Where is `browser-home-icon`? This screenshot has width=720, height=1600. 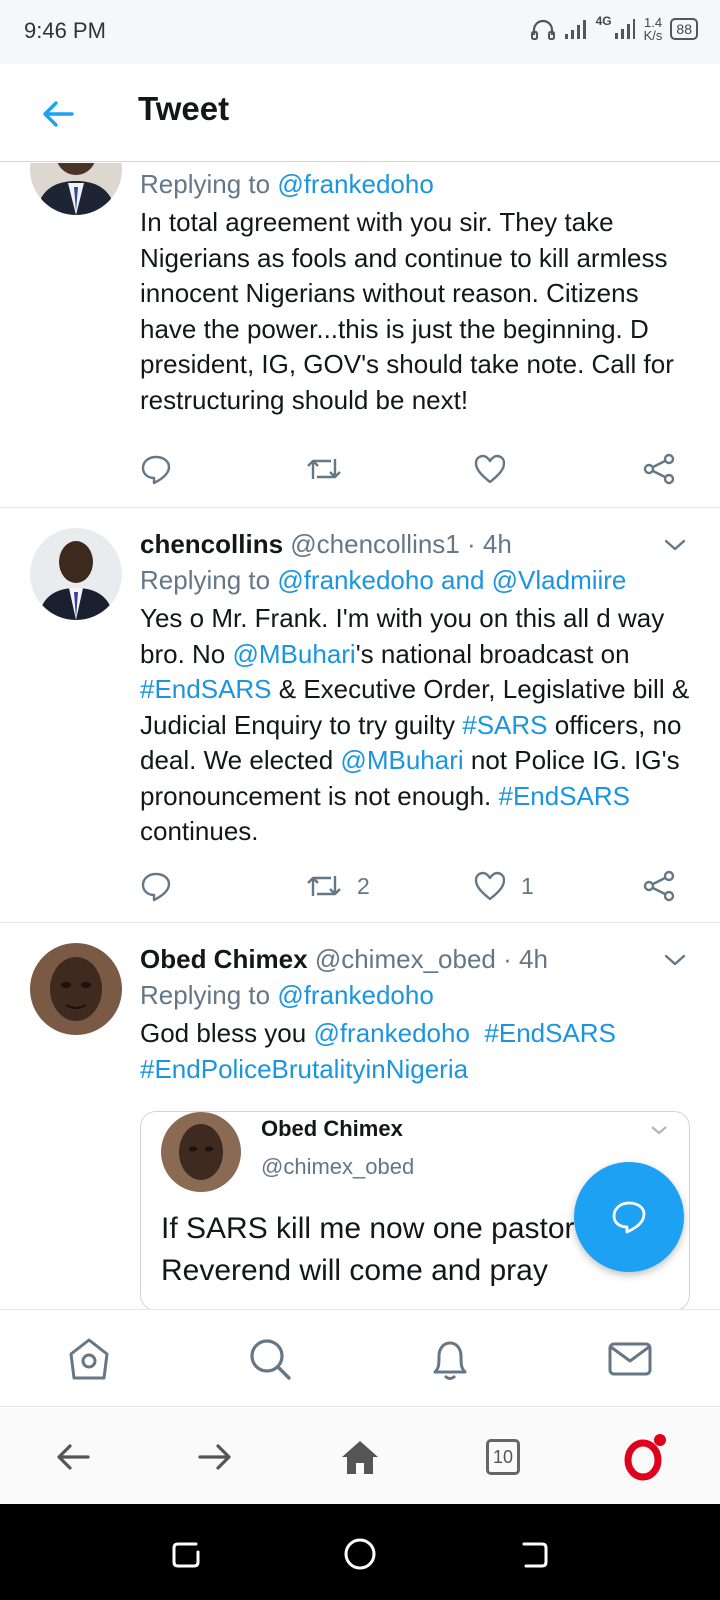
browser-home-icon is located at coordinates (360, 1457).